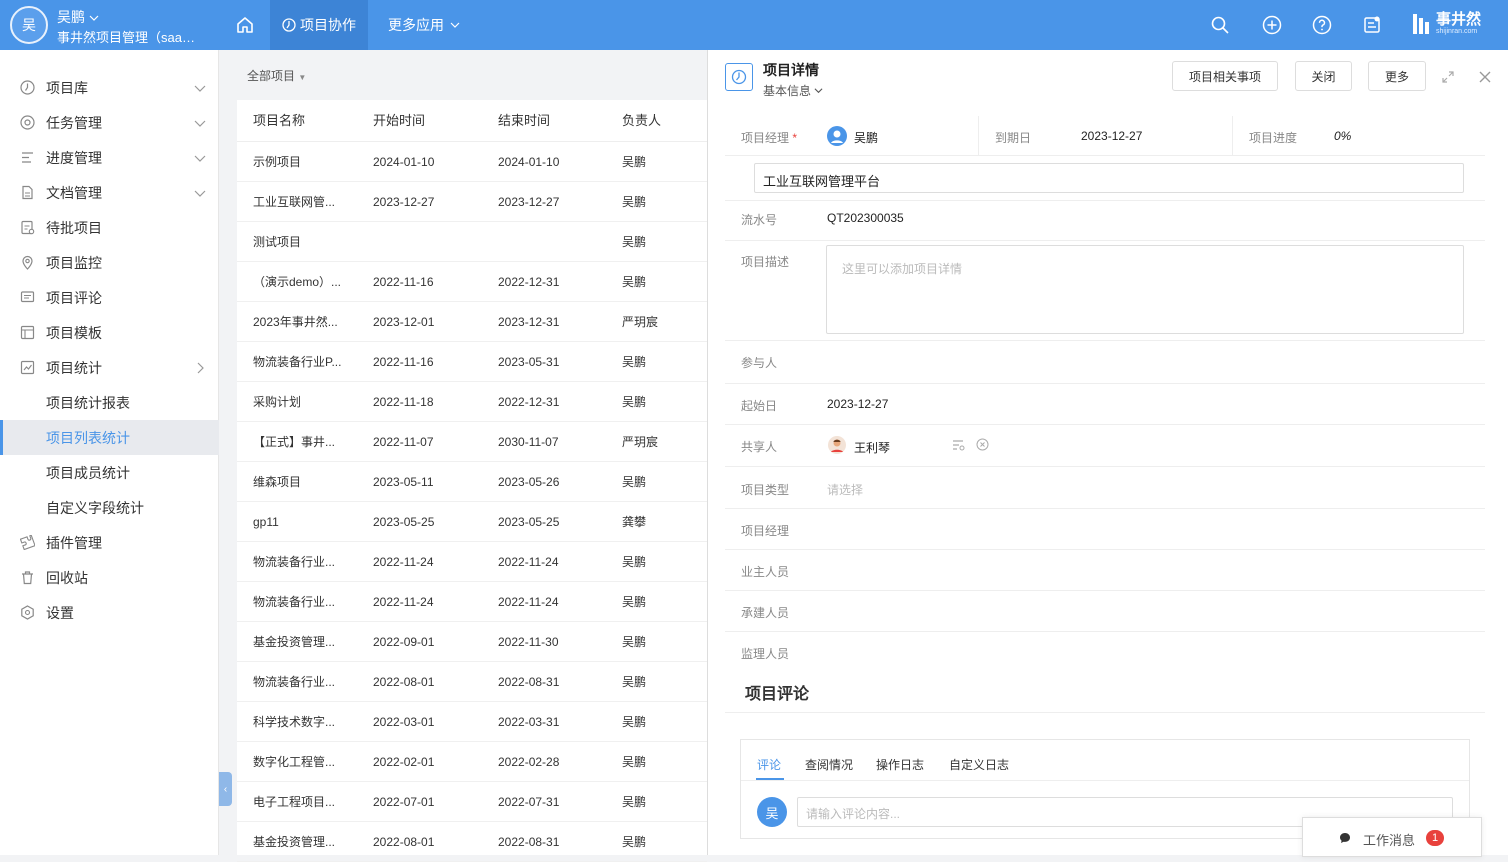 This screenshot has width=1508, height=862. What do you see at coordinates (109, 262) in the screenshot?
I see `sidebar-item-5: 项目监控` at bounding box center [109, 262].